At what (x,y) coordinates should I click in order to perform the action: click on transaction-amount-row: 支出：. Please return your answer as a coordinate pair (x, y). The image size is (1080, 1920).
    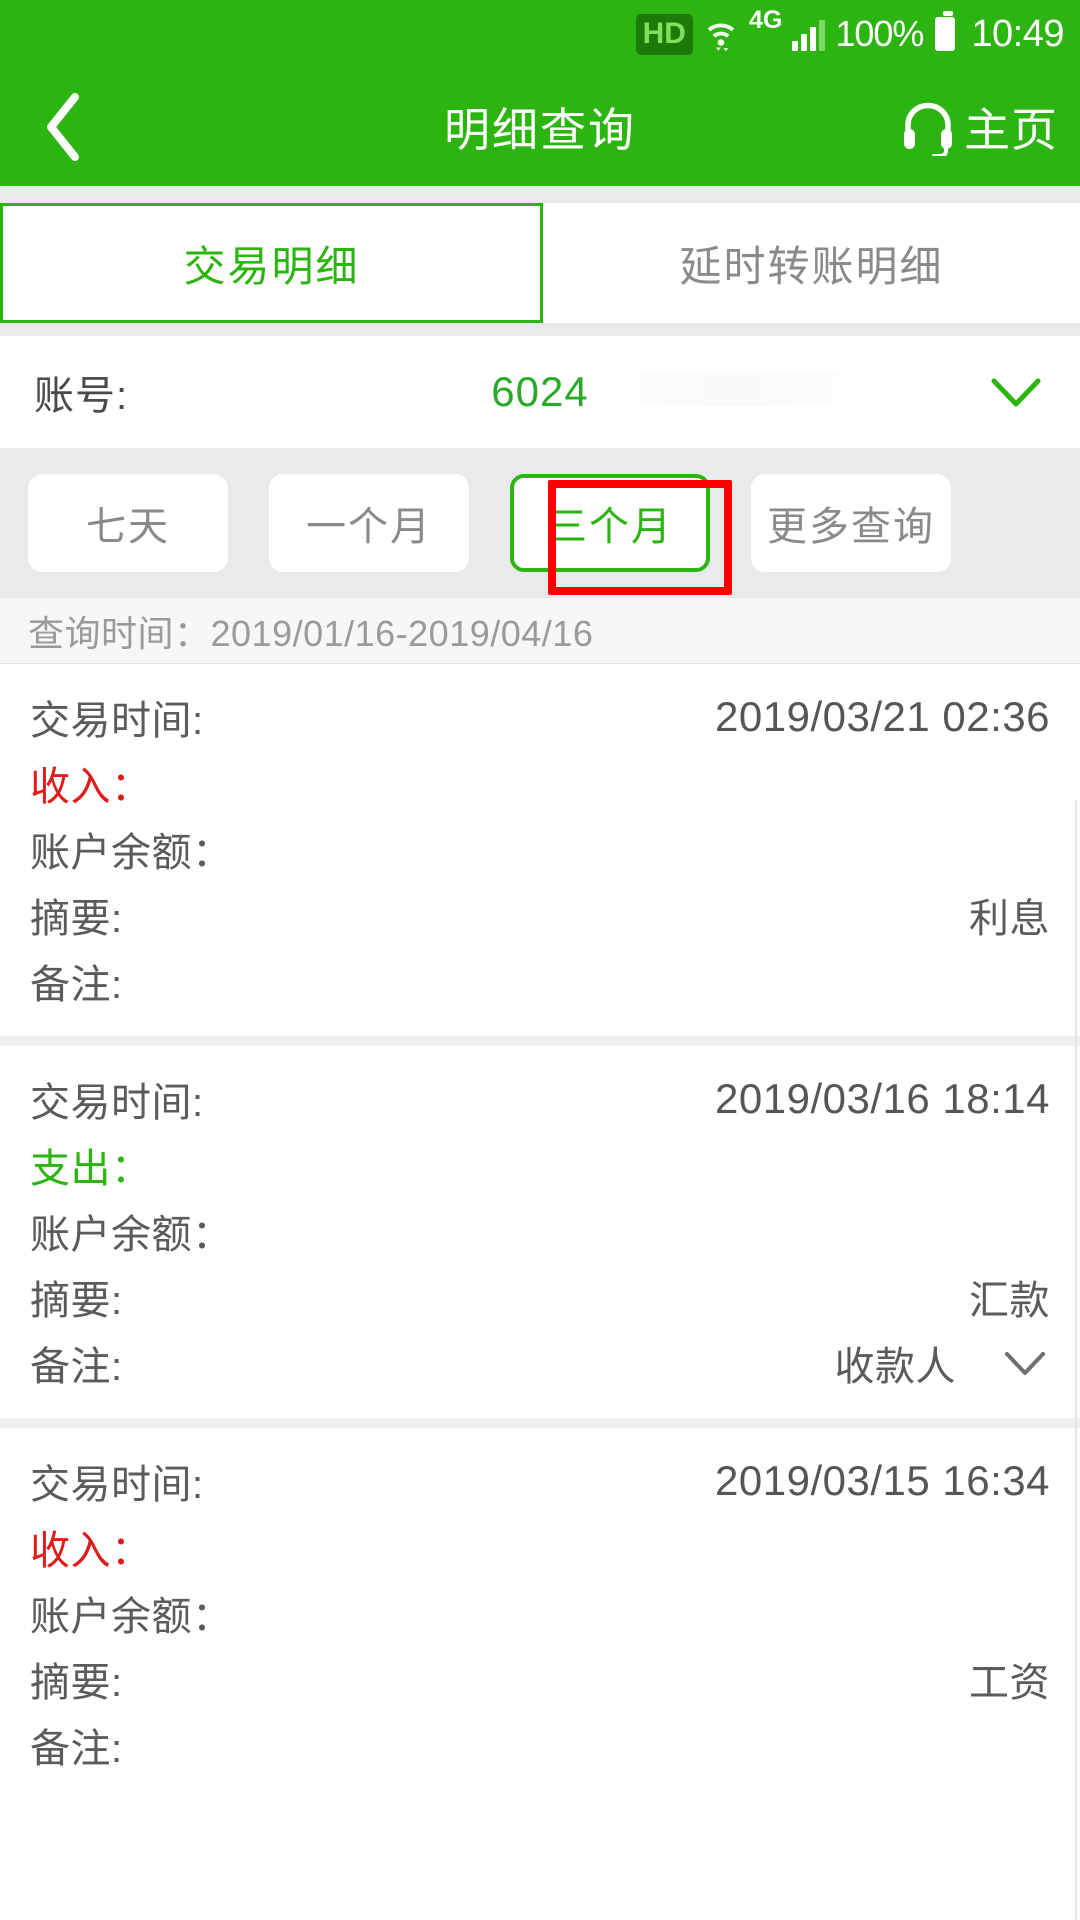
    Looking at the image, I should click on (540, 1165).